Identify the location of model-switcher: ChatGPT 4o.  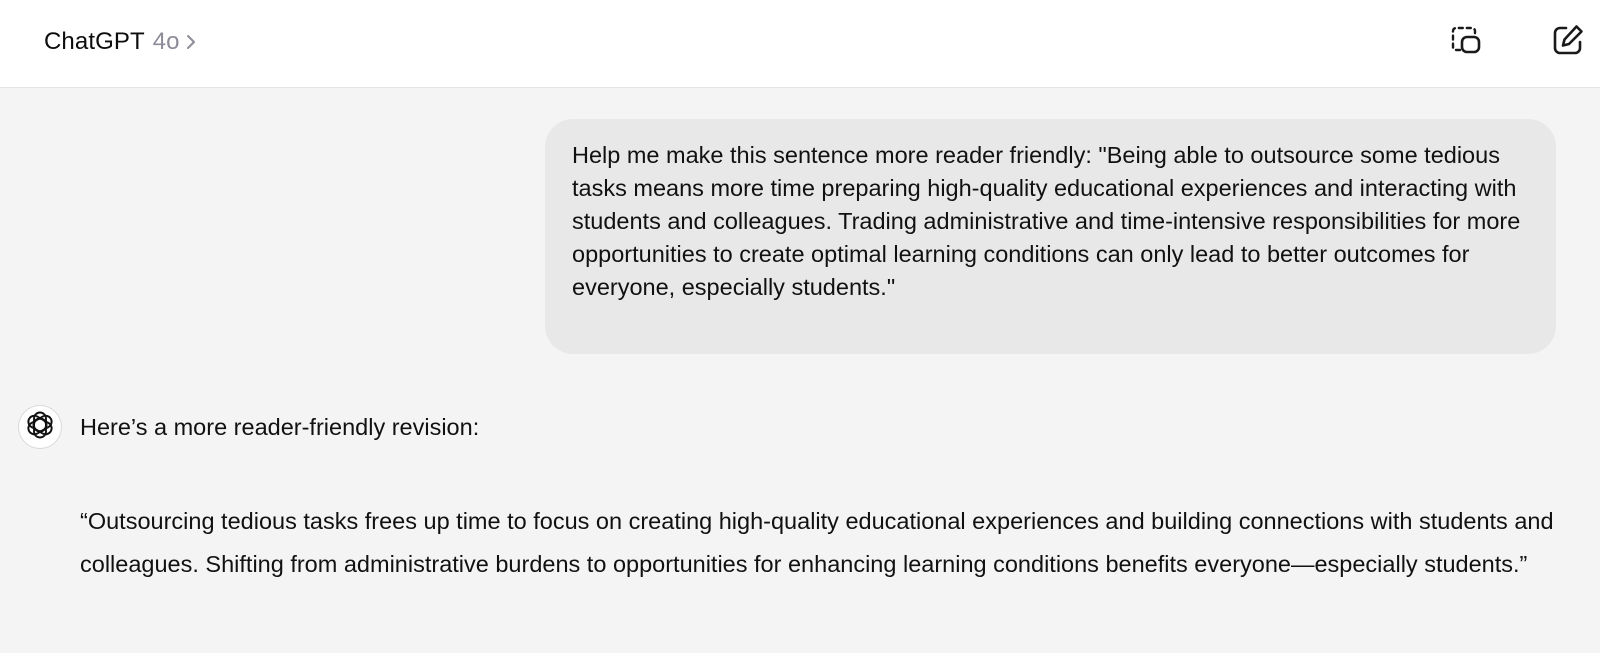
(121, 42).